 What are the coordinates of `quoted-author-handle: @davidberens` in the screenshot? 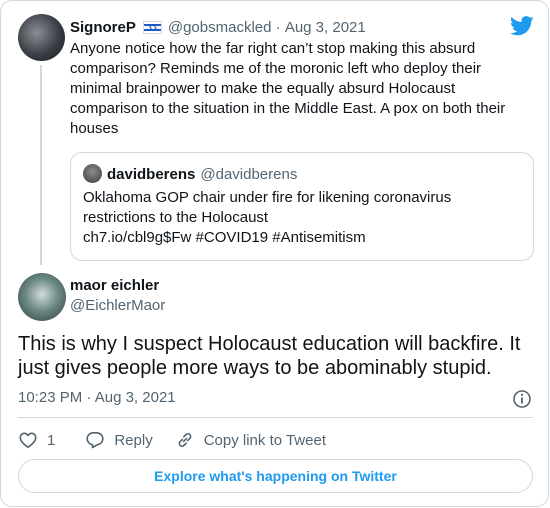 It's located at (249, 174).